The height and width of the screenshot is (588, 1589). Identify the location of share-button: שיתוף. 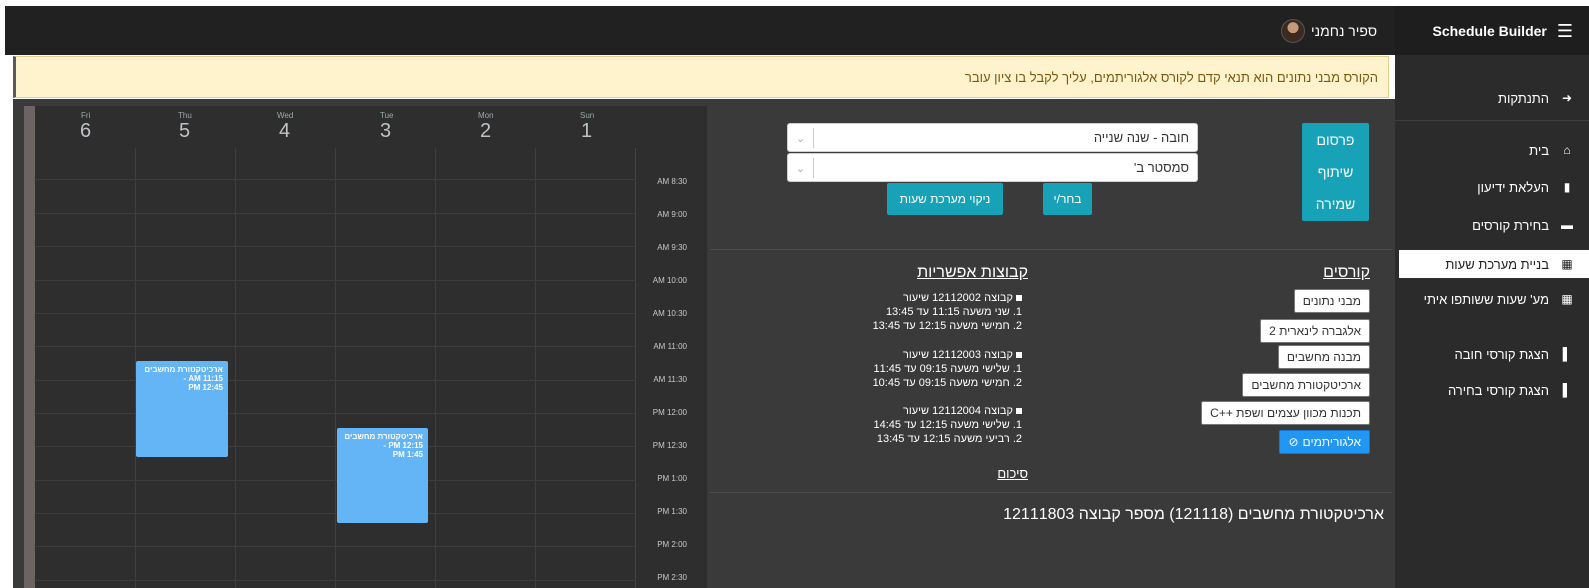
(1335, 171).